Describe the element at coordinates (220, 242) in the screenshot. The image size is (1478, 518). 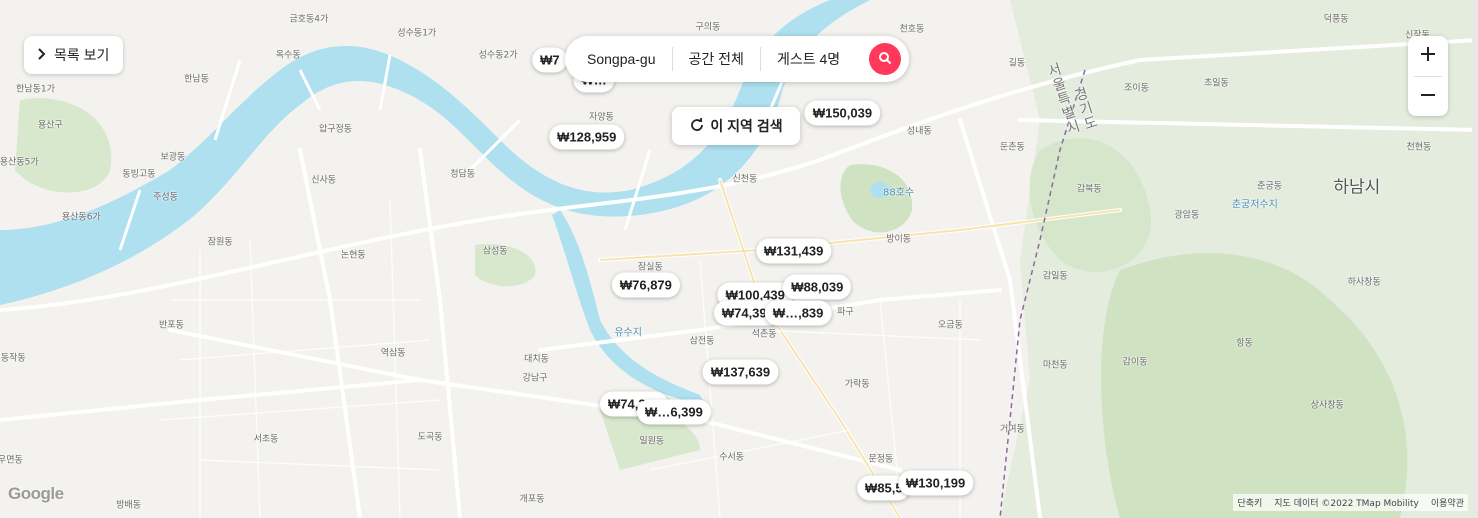
I see `place-label: 잠원동` at that location.